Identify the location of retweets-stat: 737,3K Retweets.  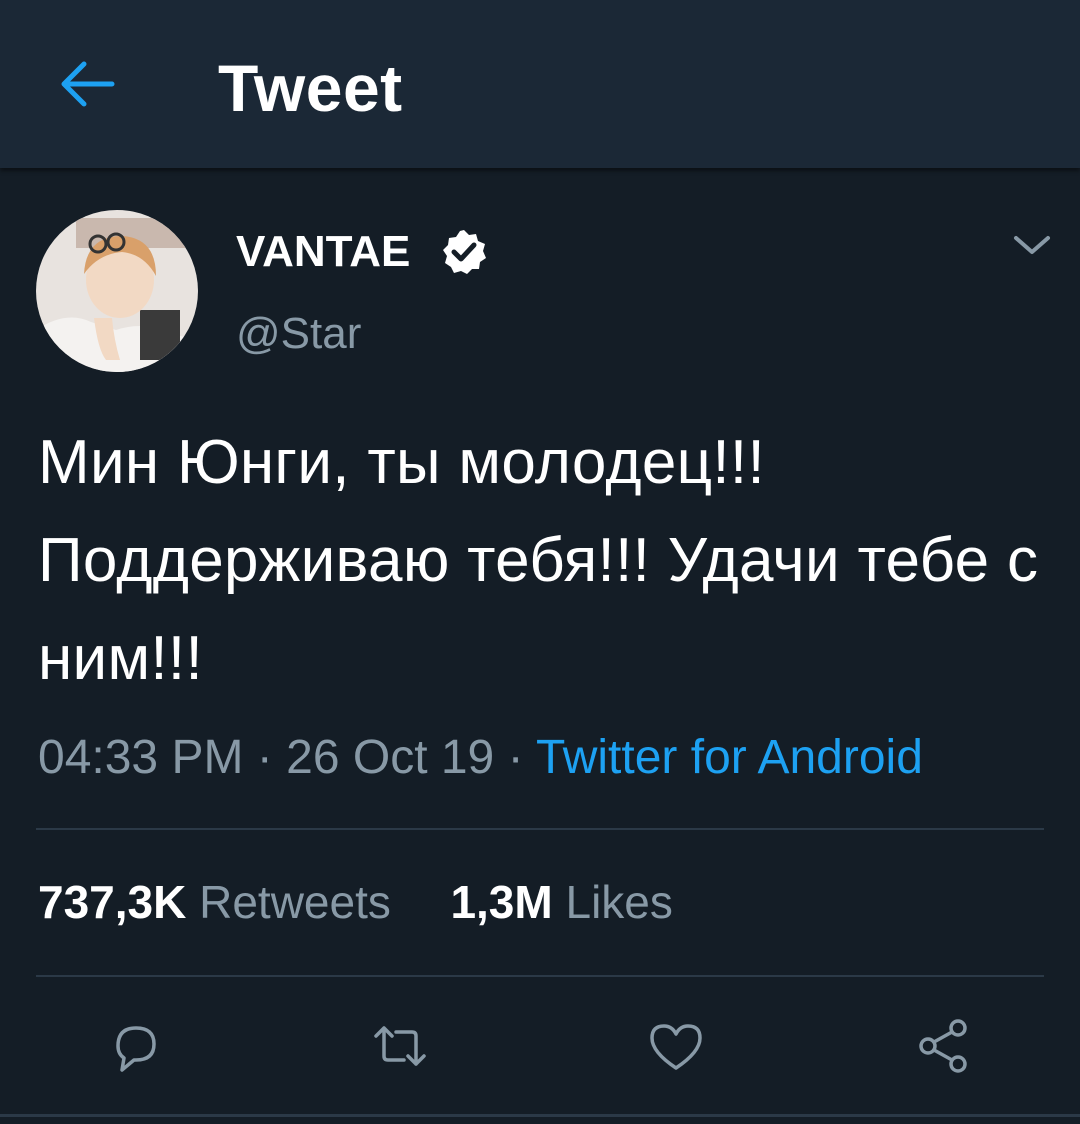
(214, 902).